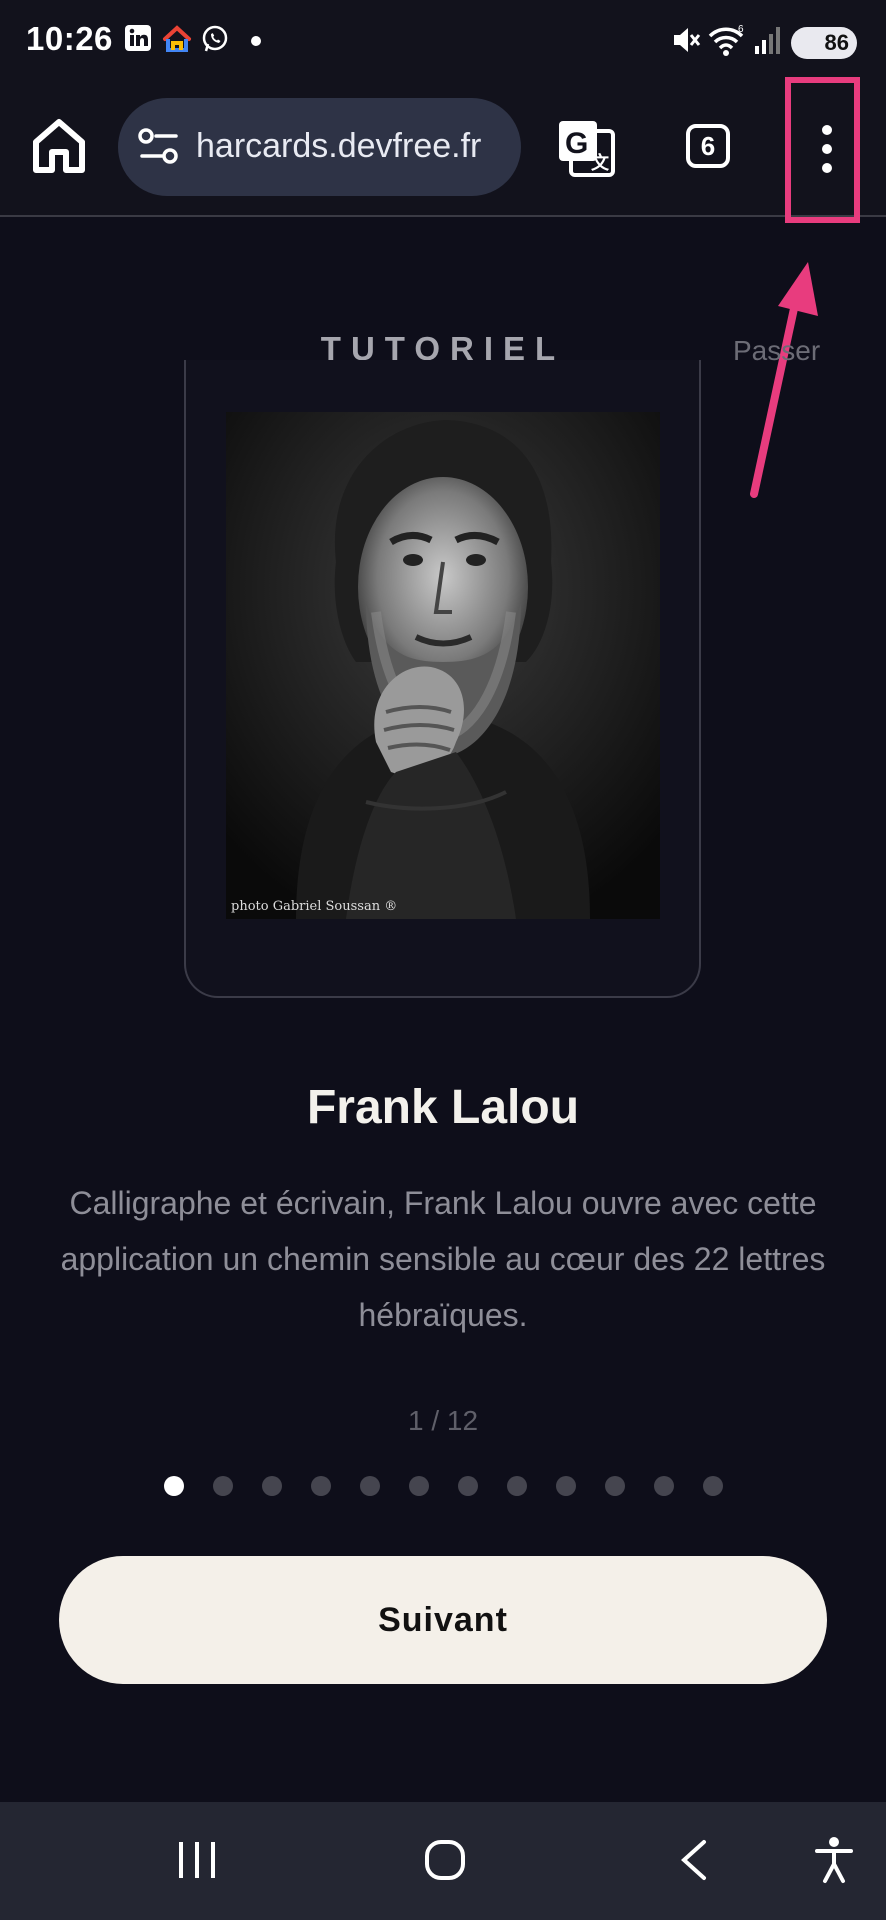 The width and height of the screenshot is (886, 1920). I want to click on tab-count: 6, so click(708, 145).